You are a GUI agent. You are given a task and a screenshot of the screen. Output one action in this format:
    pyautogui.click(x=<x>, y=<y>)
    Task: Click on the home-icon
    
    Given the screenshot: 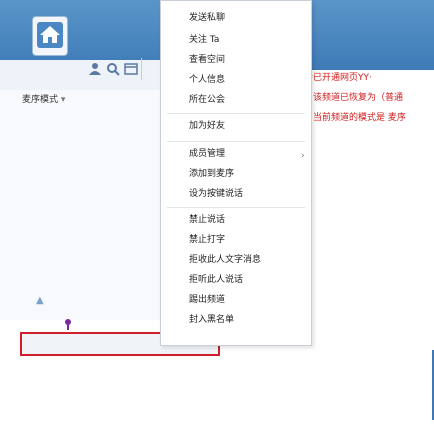 What is the action you would take?
    pyautogui.click(x=50, y=35)
    